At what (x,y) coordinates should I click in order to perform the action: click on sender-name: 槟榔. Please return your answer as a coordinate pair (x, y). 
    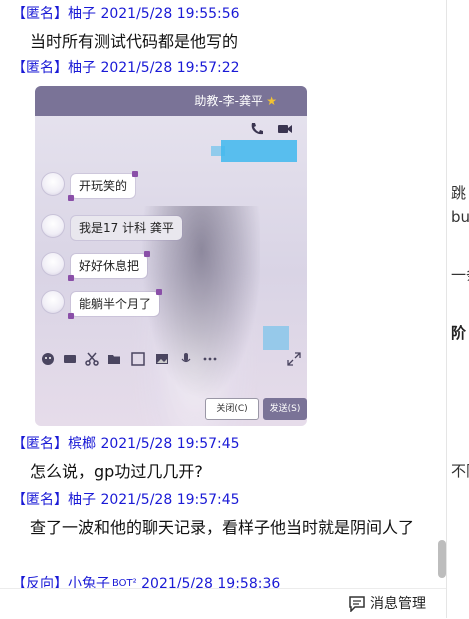
    Looking at the image, I should click on (82, 444).